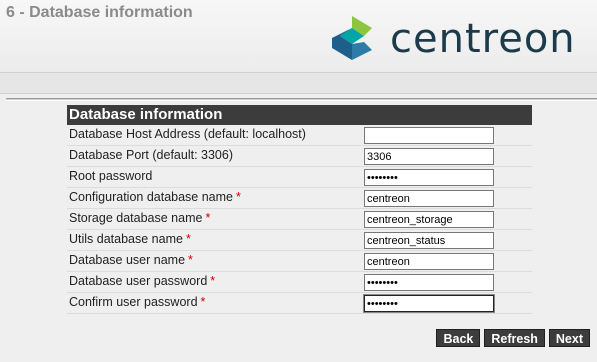 This screenshot has height=362, width=597. What do you see at coordinates (99, 12) in the screenshot?
I see `step-title: 6 - Database information` at bounding box center [99, 12].